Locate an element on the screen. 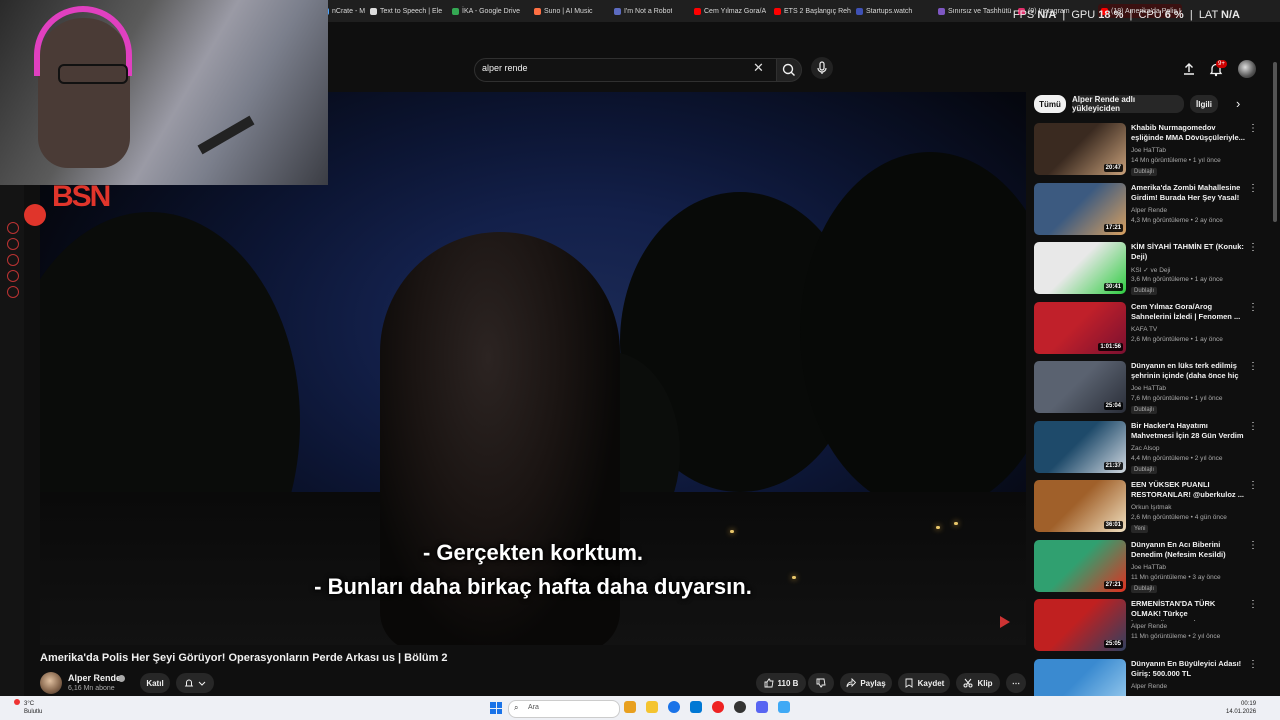  video-thumbnail: 27:21 is located at coordinates (1080, 565).